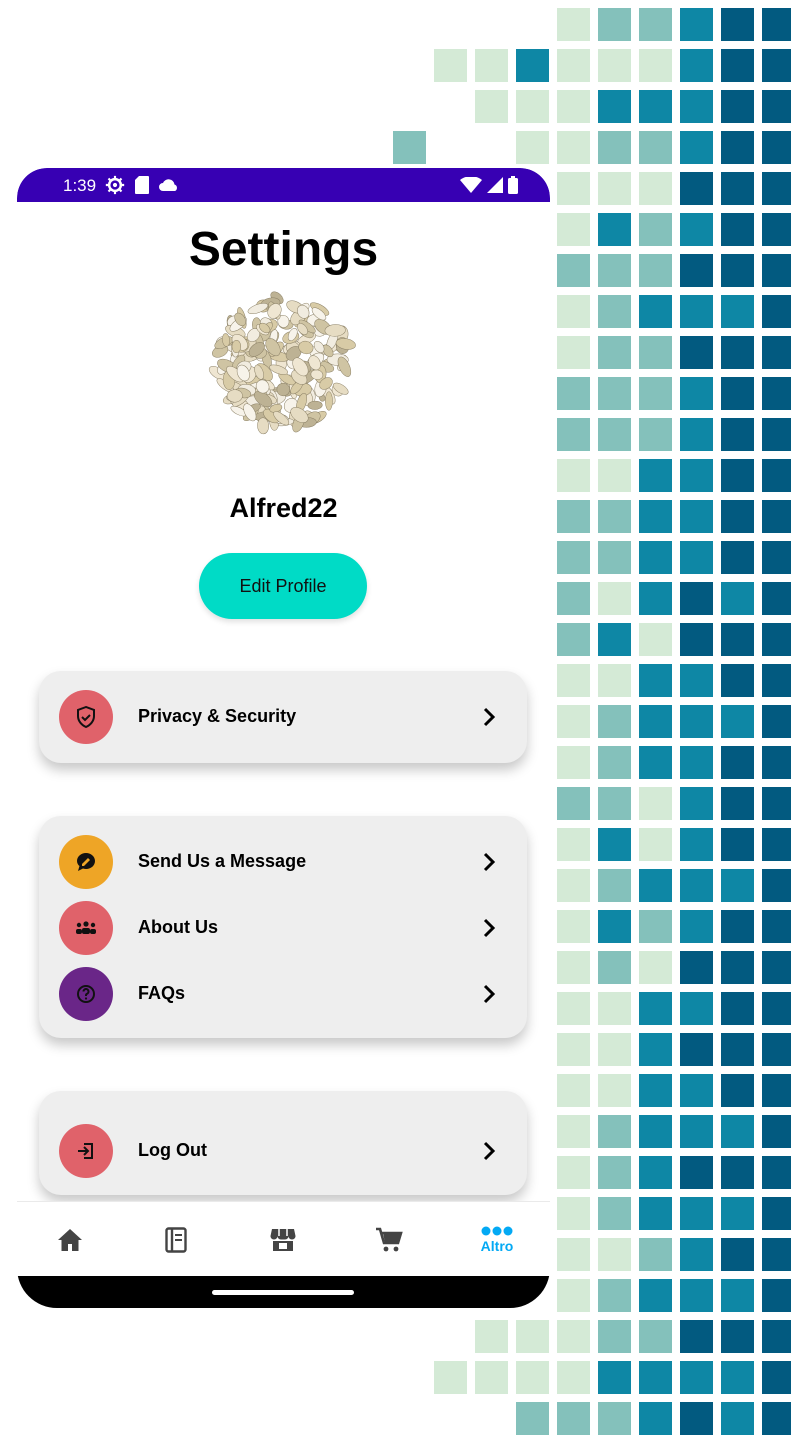 Image resolution: width=791 pixels, height=1440 pixels. Describe the element at coordinates (315, 405) in the screenshot. I see `seed-shape` at that location.